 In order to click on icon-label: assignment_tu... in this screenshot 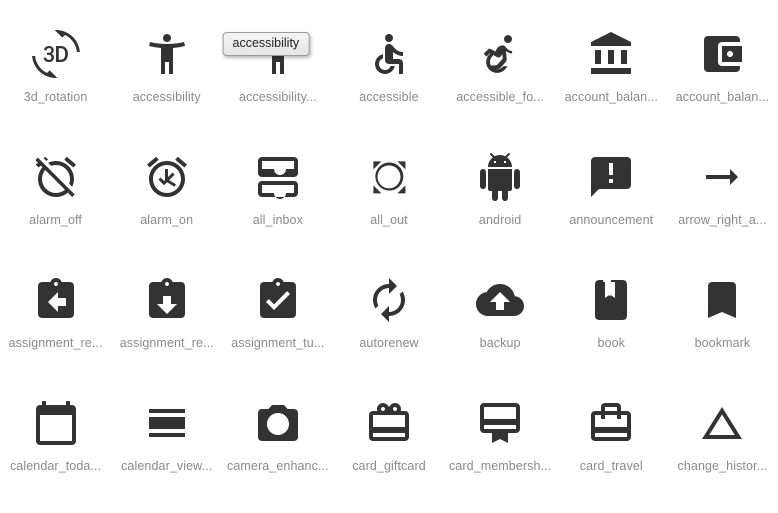, I will do `click(278, 343)`.